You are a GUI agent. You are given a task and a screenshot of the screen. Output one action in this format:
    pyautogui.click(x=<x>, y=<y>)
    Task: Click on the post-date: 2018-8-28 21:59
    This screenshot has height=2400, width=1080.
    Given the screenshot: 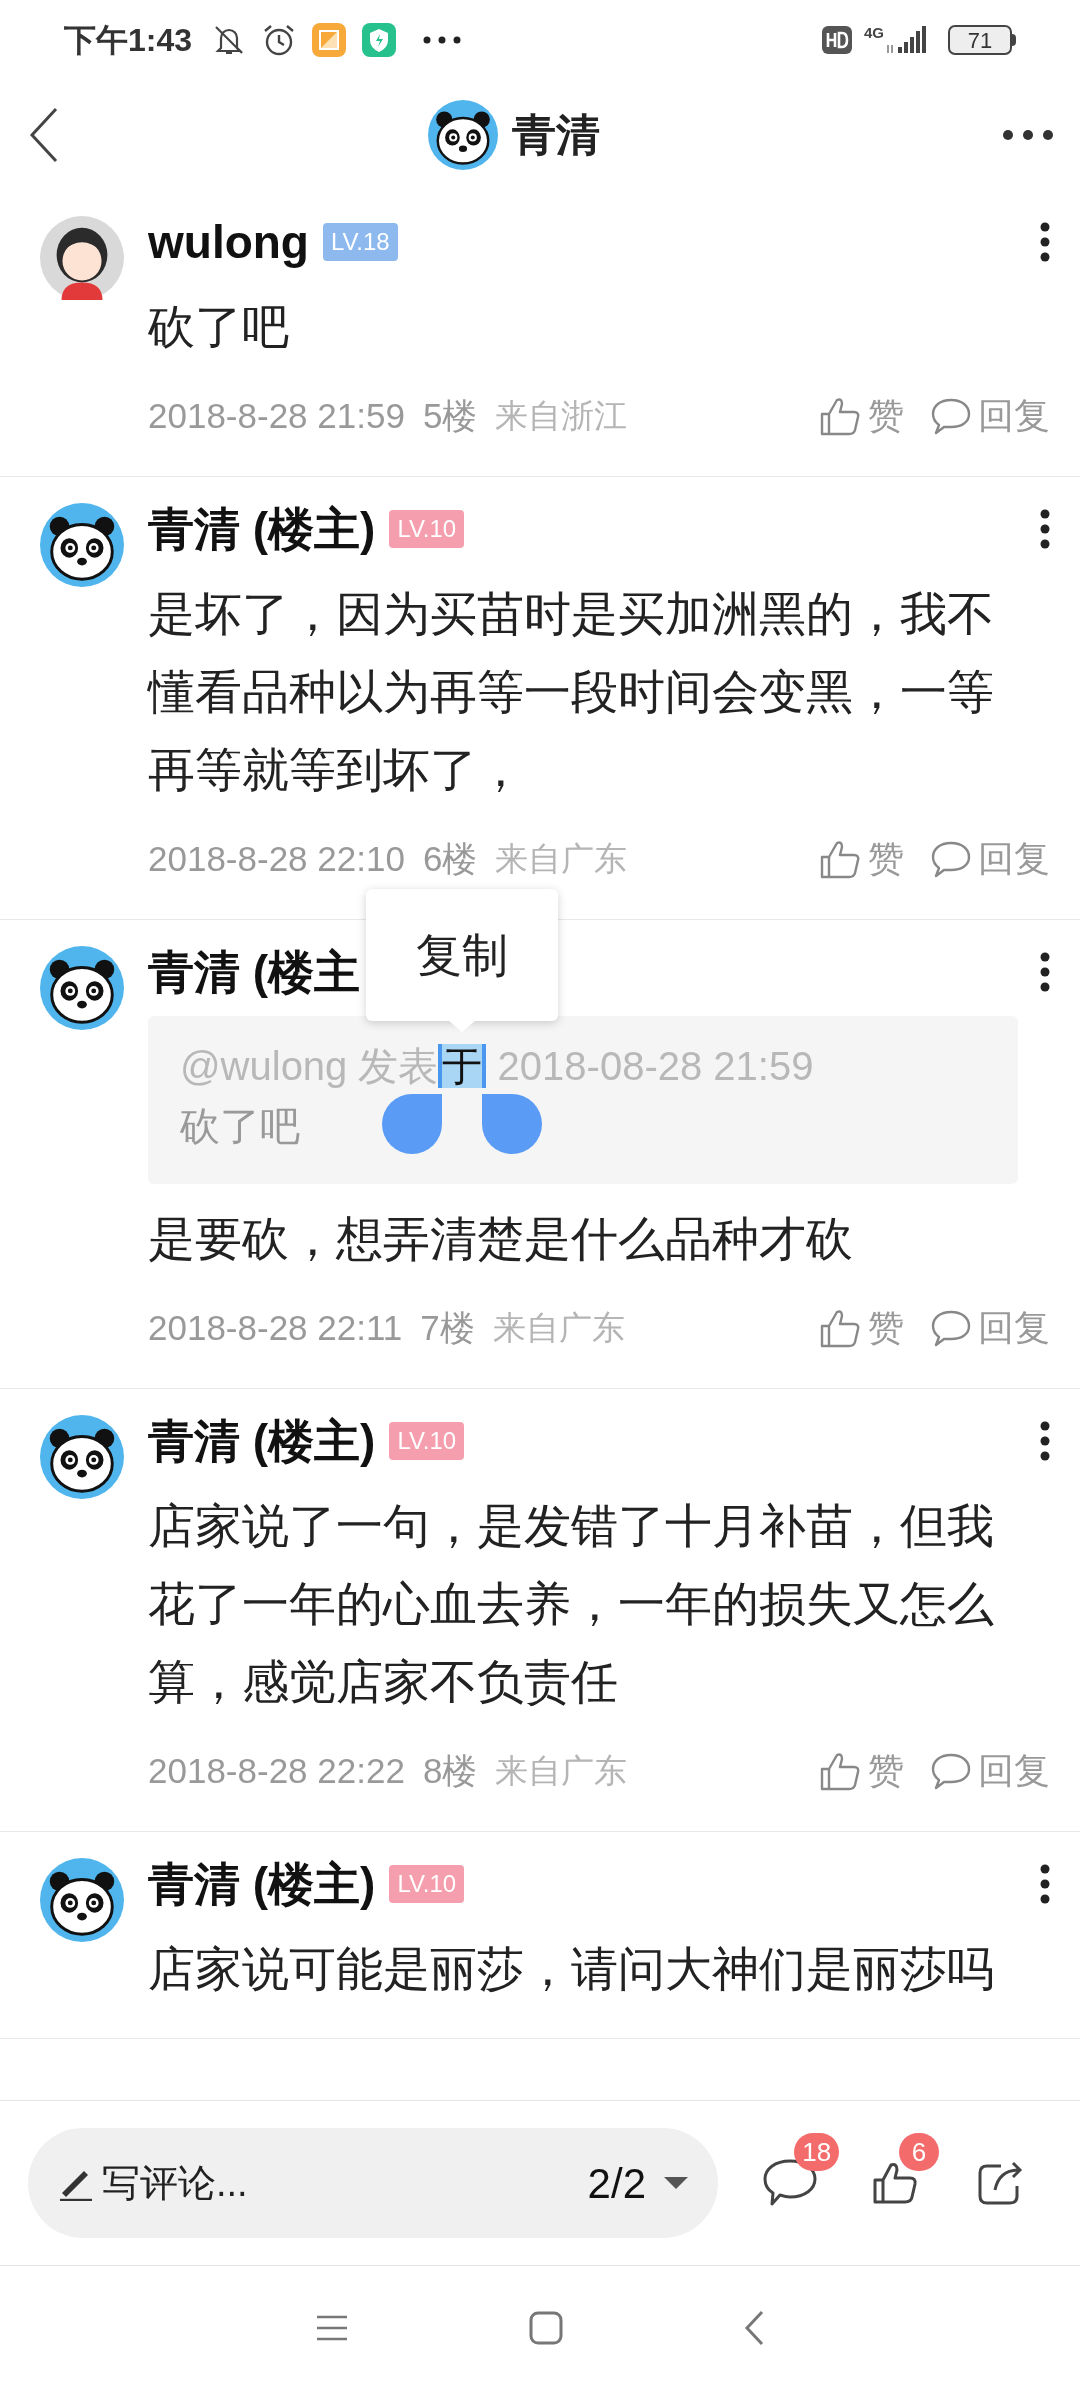 What is the action you would take?
    pyautogui.click(x=276, y=415)
    